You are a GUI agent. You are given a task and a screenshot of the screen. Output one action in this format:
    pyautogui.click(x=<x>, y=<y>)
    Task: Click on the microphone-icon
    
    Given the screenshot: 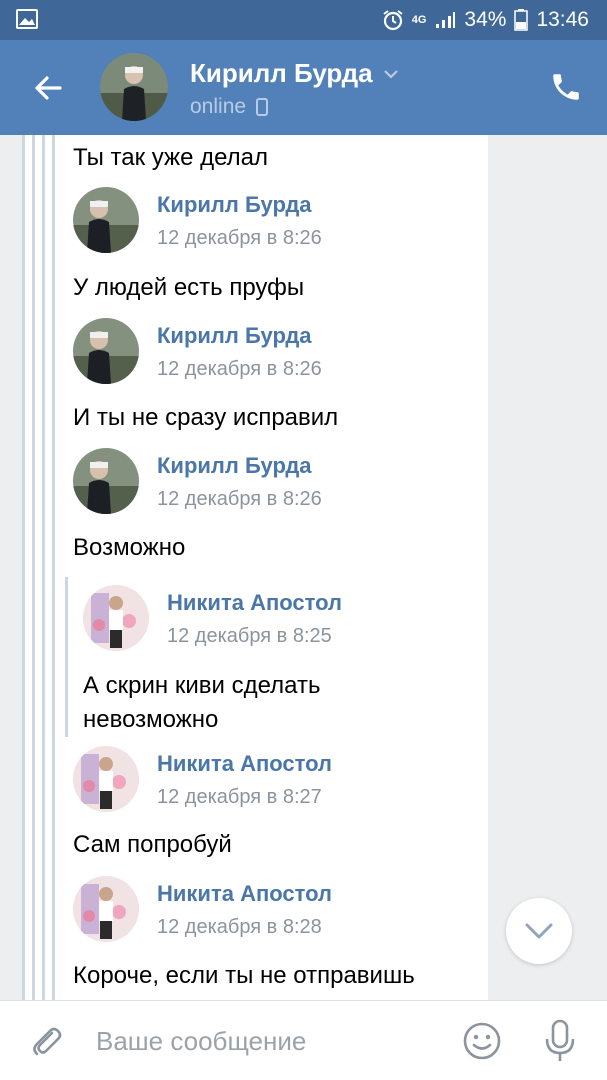 What is the action you would take?
    pyautogui.click(x=560, y=1040)
    